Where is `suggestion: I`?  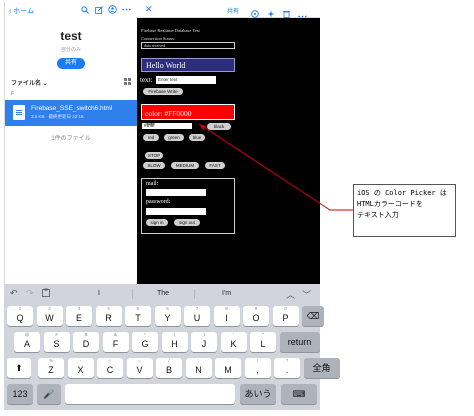
suggestion: I is located at coordinates (99, 293).